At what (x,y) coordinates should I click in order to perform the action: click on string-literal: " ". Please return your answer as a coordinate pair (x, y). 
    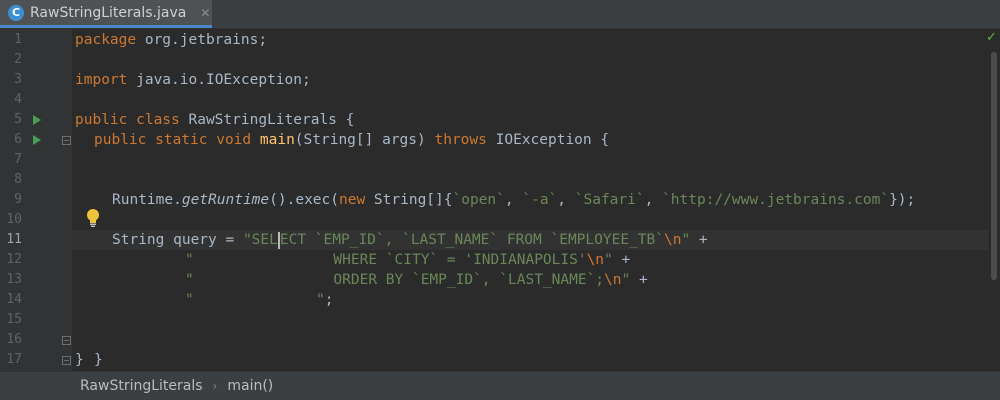
    Looking at the image, I should click on (255, 300).